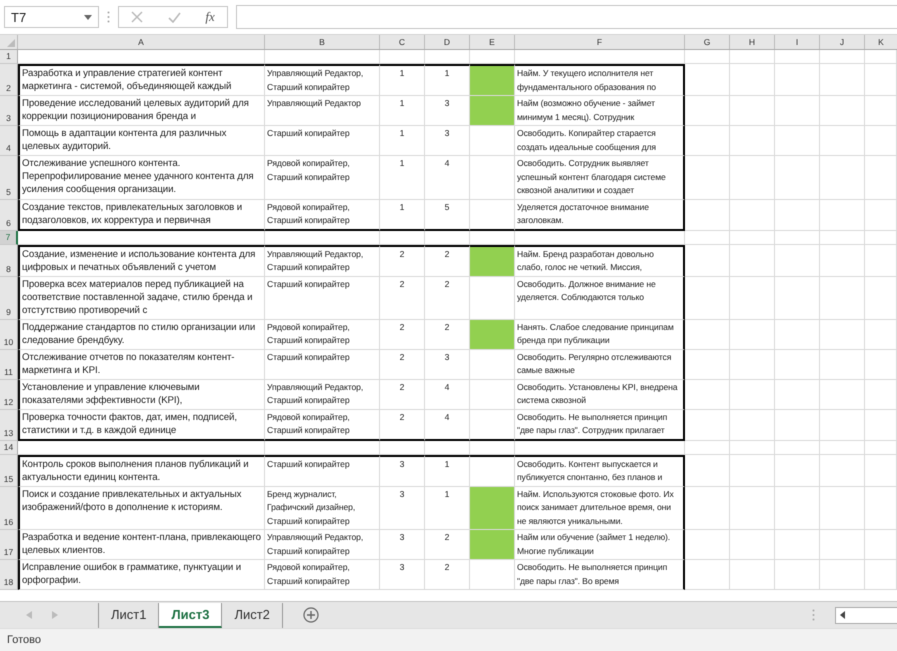 This screenshot has height=651, width=897. I want to click on row-header: 11, so click(9, 365).